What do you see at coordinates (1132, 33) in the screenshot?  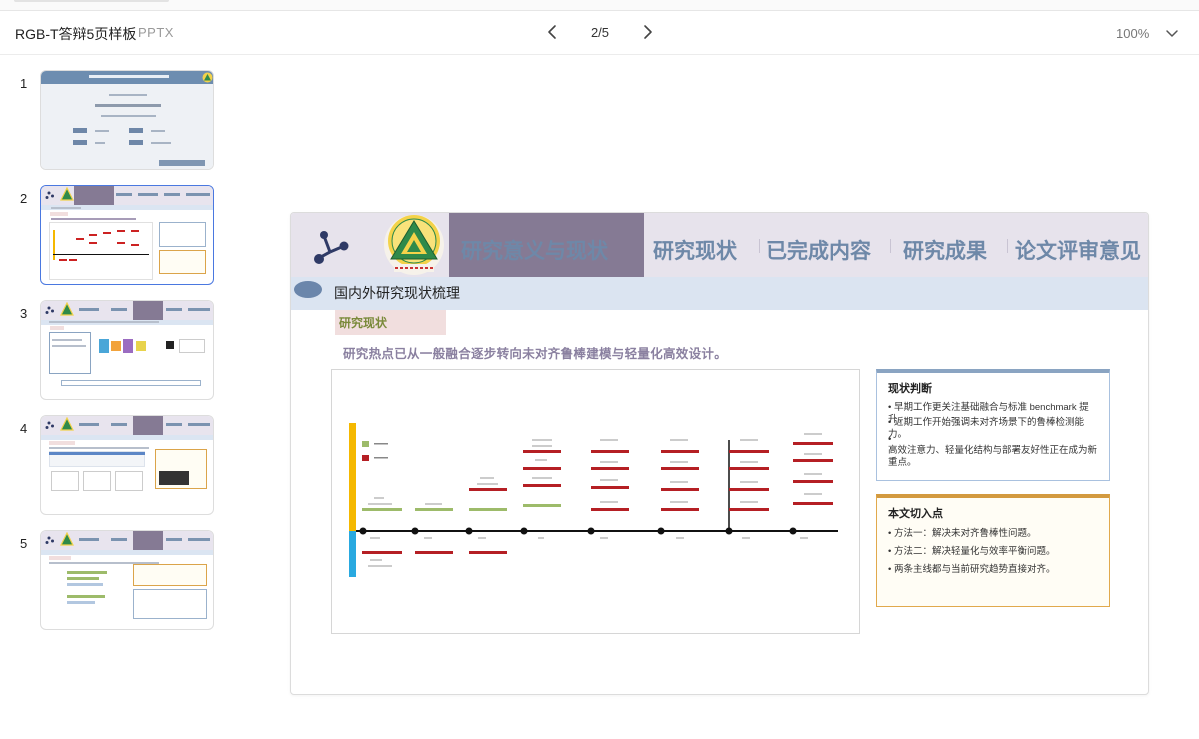 I see `zoom-level: 100%` at bounding box center [1132, 33].